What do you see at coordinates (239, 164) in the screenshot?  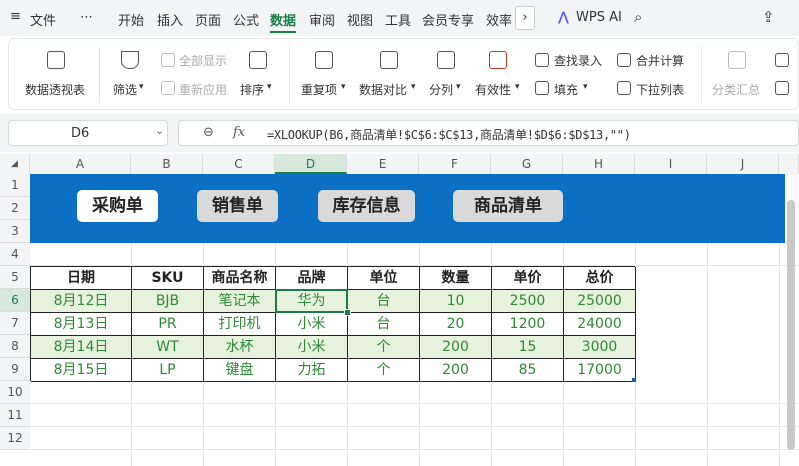 I see `column-header: C` at bounding box center [239, 164].